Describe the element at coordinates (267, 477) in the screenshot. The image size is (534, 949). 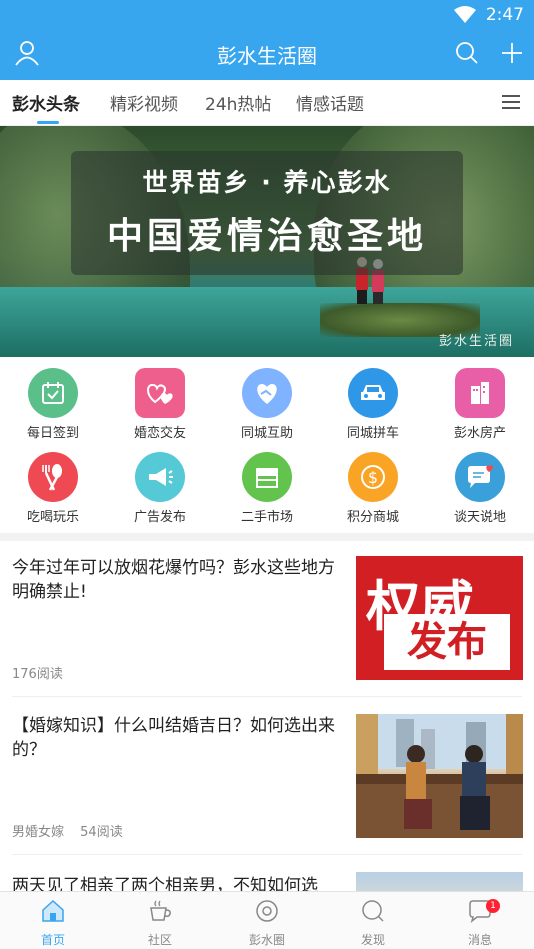
I see `shop-icon` at that location.